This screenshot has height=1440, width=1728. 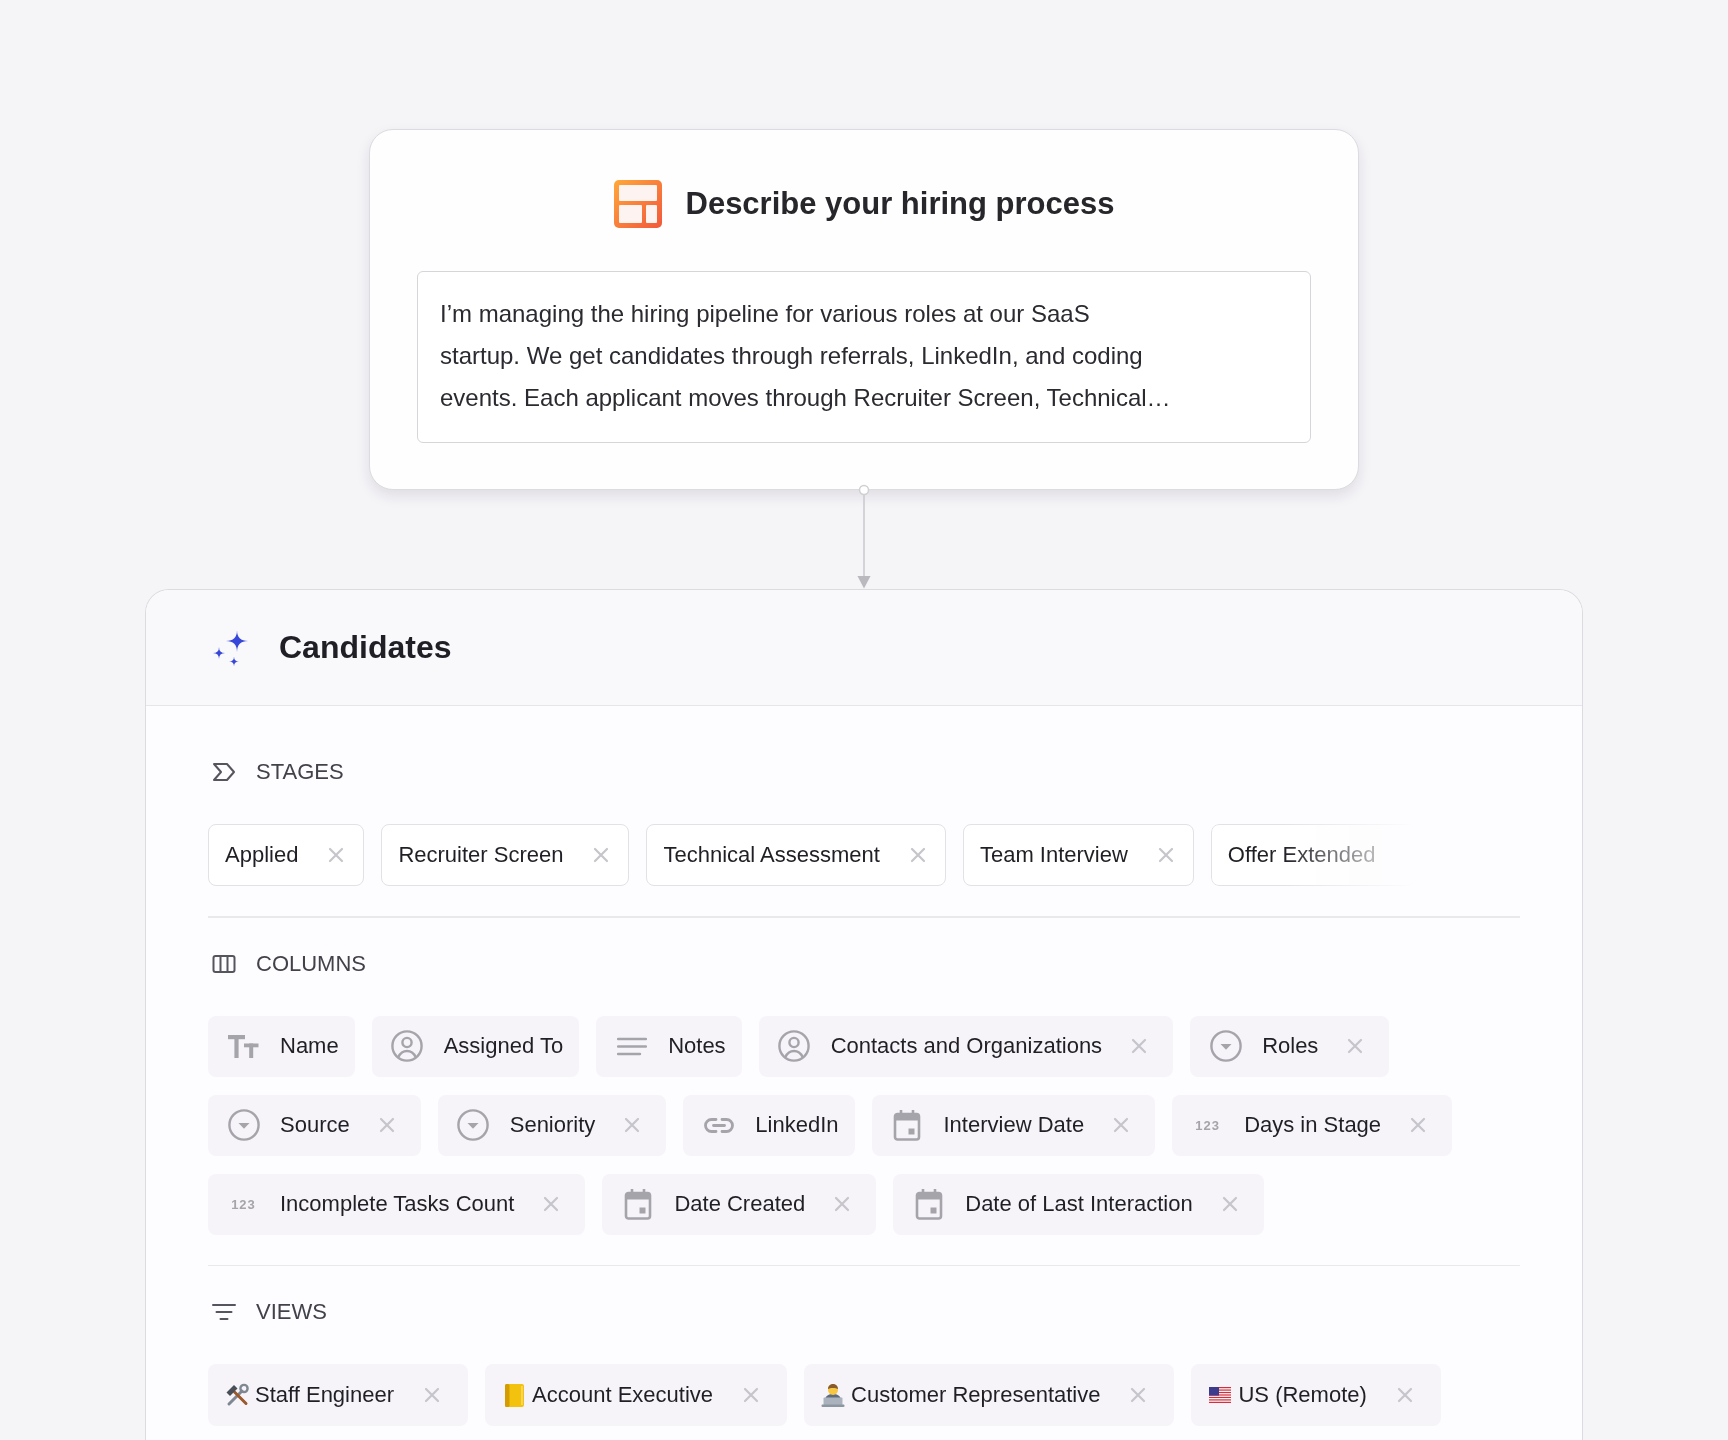 What do you see at coordinates (1316, 1395) in the screenshot?
I see `view-chip: US (Remote)` at bounding box center [1316, 1395].